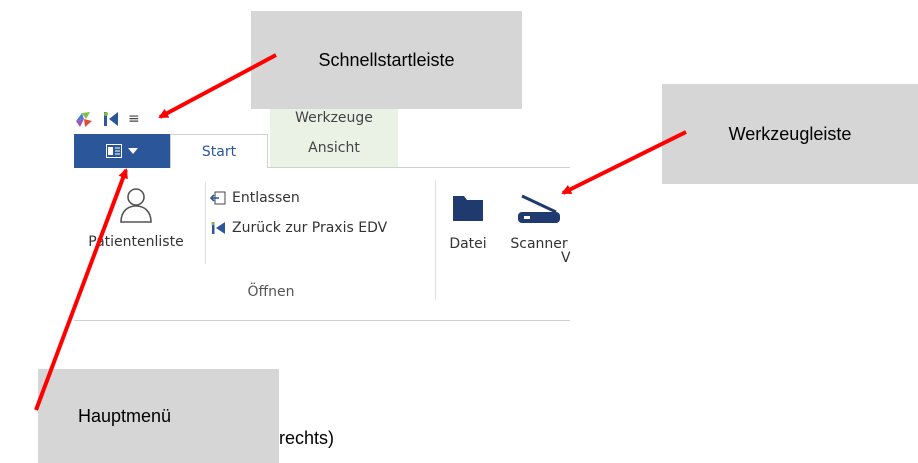 Image resolution: width=918 pixels, height=463 pixels. Describe the element at coordinates (217, 86) in the screenshot. I see `arrow-schnellstartleiste` at that location.